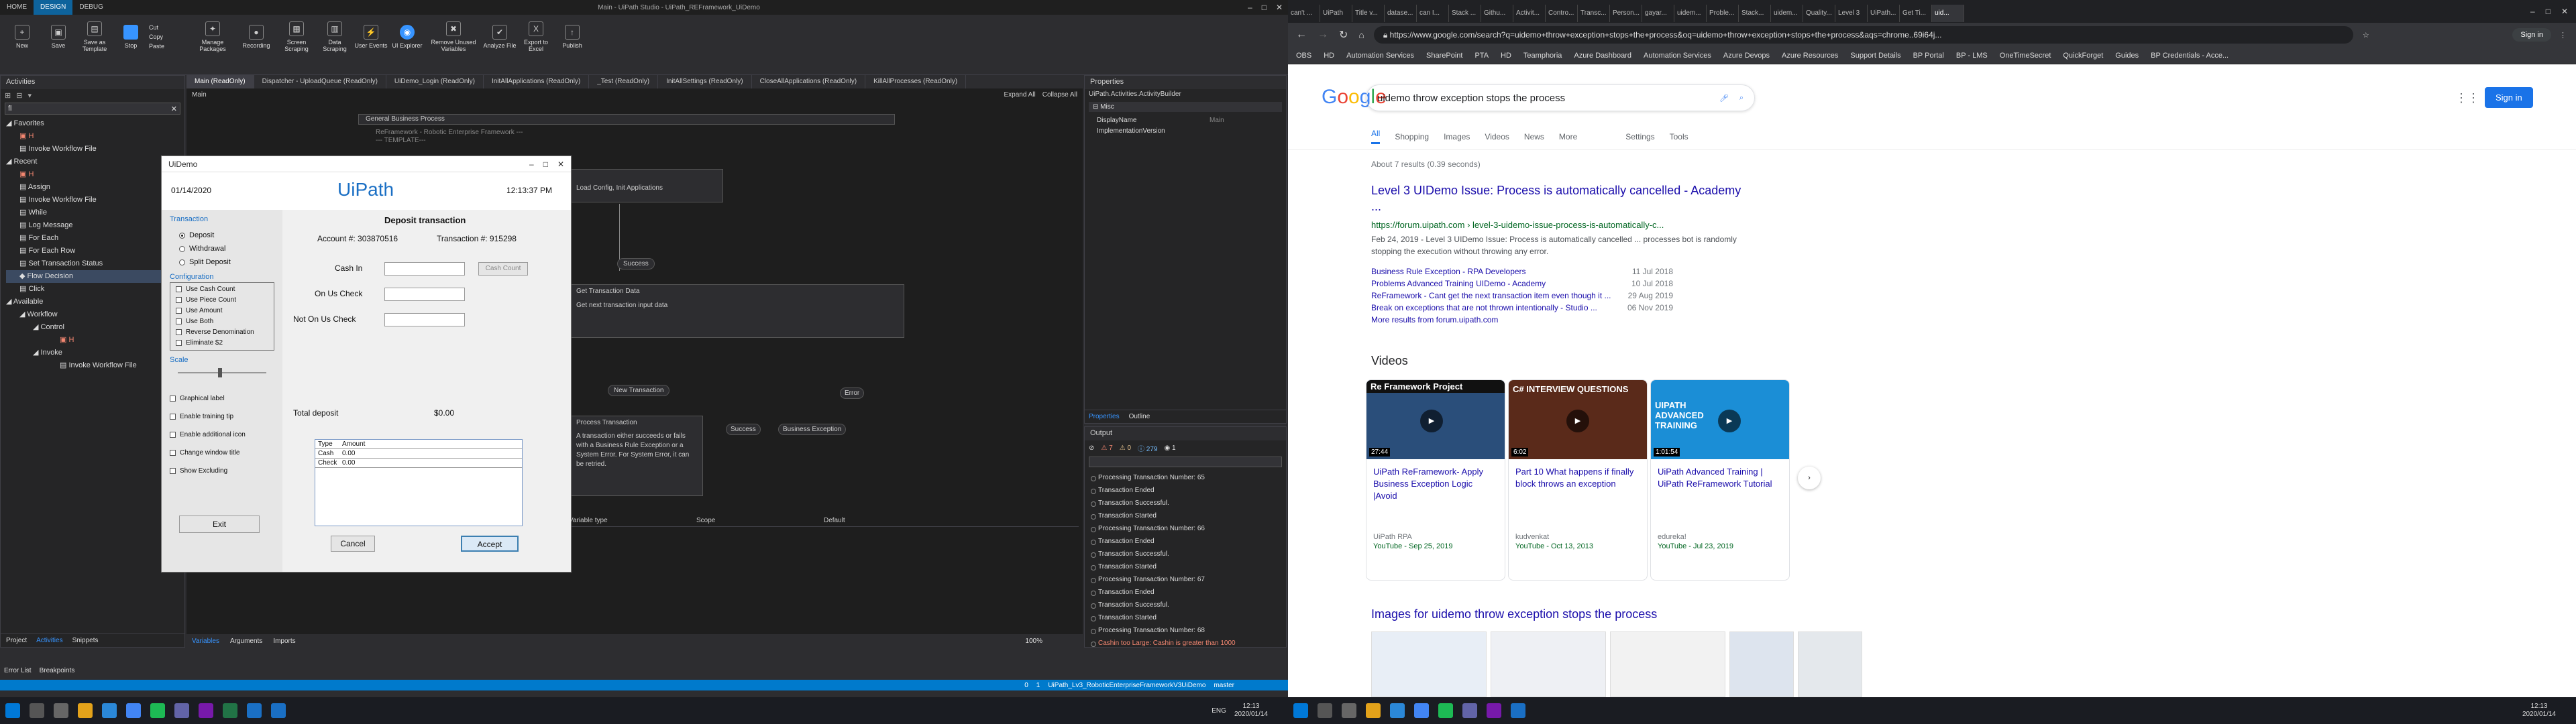 The height and width of the screenshot is (724, 2576). I want to click on bookmark: Support Details, so click(1875, 56).